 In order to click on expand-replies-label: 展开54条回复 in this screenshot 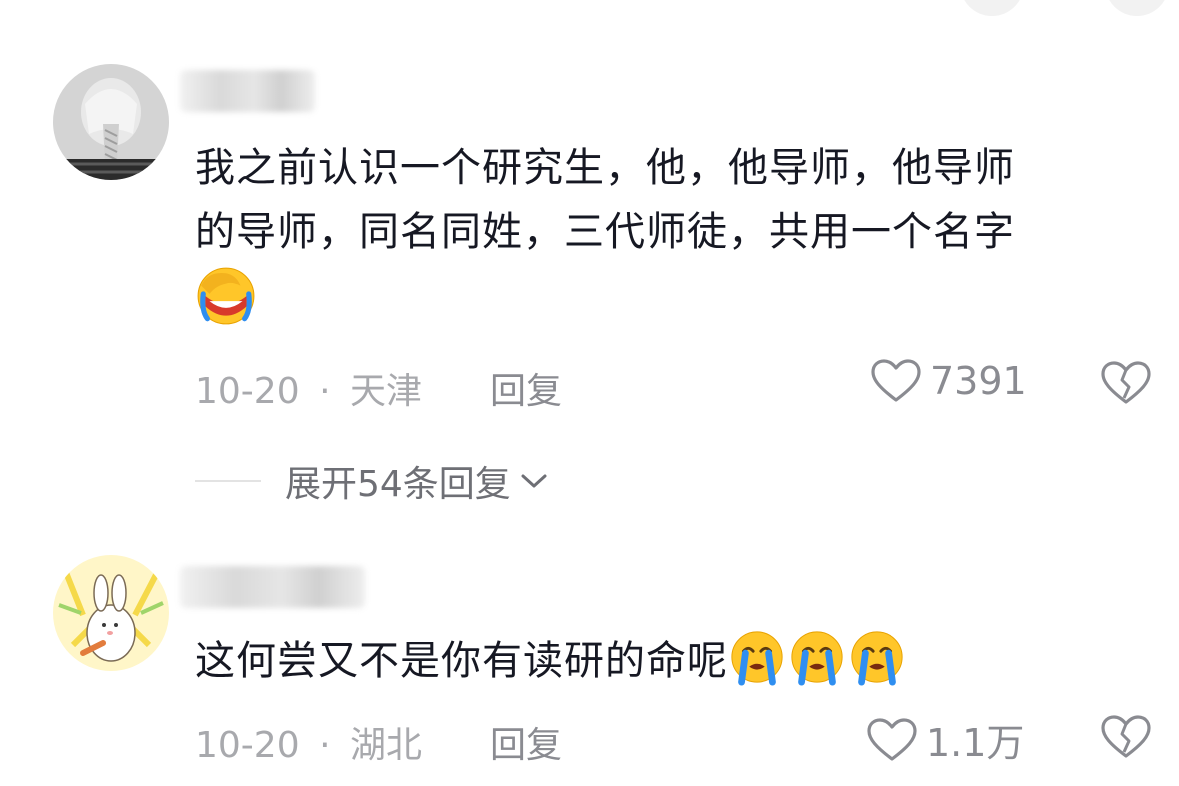, I will do `click(398, 484)`.